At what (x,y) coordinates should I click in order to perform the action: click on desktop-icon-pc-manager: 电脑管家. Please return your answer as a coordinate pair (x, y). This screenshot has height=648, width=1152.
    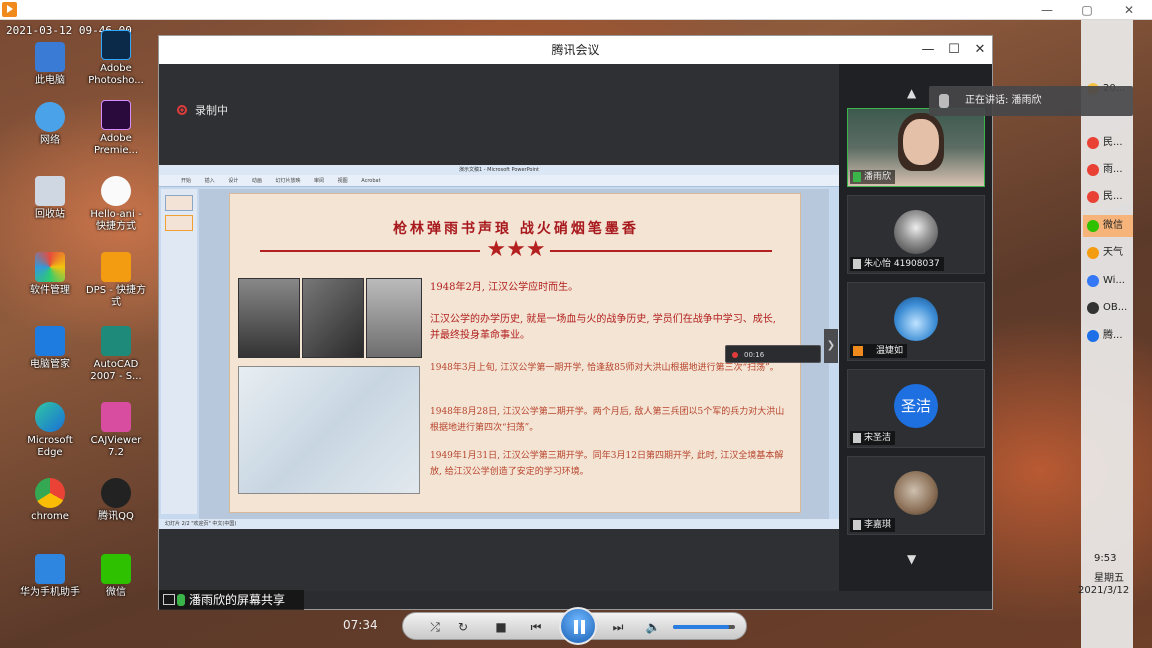
    Looking at the image, I should click on (50, 348).